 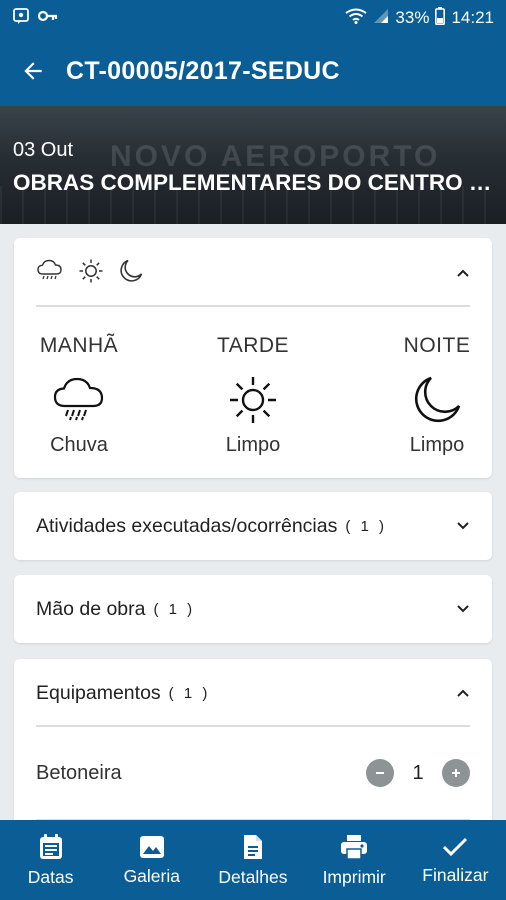 I want to click on collapse-equipamentos-button, so click(x=463, y=693).